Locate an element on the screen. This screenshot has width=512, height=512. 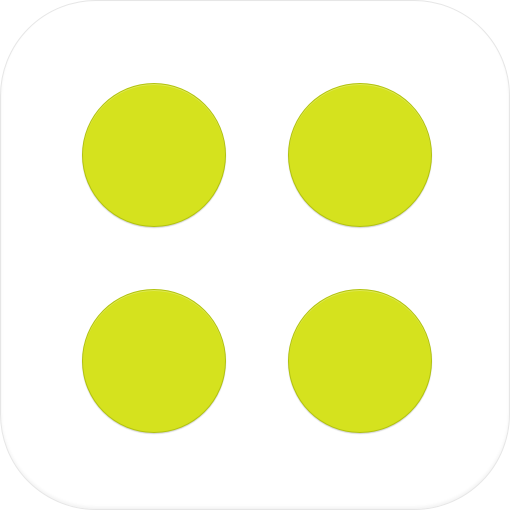
dot-bottom-left is located at coordinates (154, 361).